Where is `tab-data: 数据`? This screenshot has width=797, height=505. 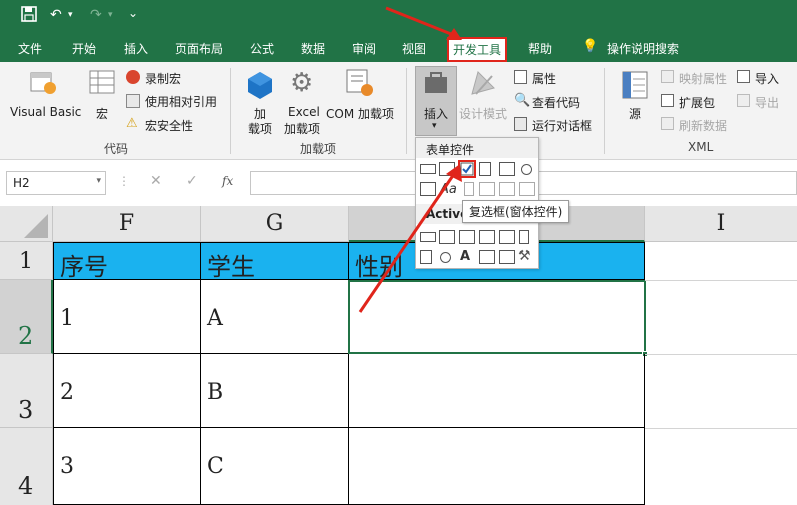 tab-data: 数据 is located at coordinates (313, 48).